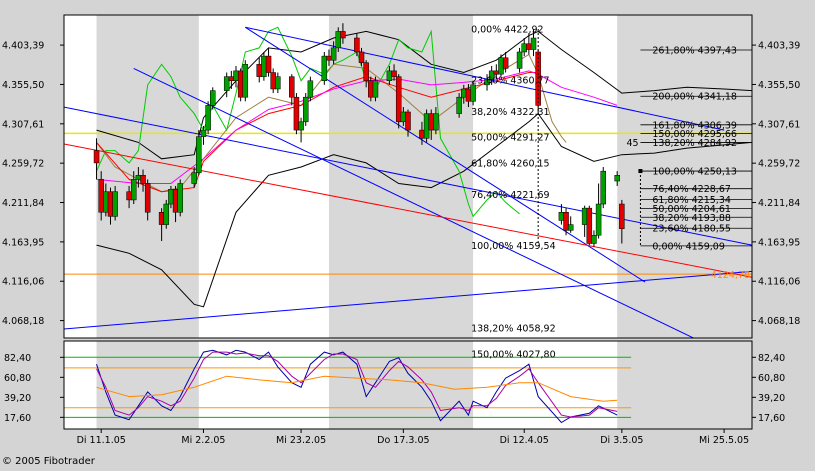 This screenshot has width=815, height=471. I want to click on fib-left-label-1: 23,60% 4360,77, so click(510, 81).